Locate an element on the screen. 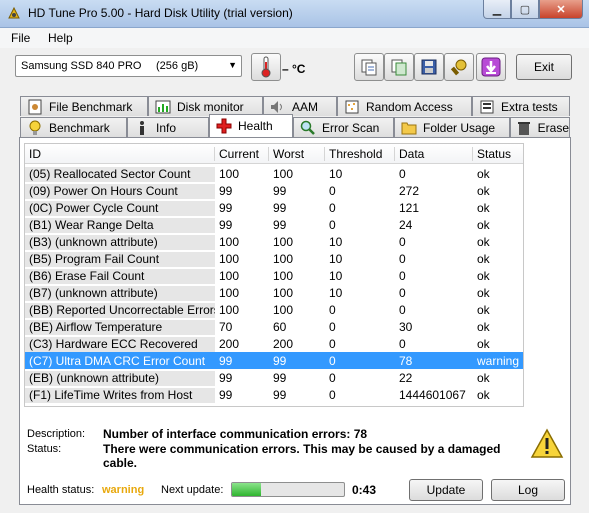  tab-label: Erase is located at coordinates (553, 127).